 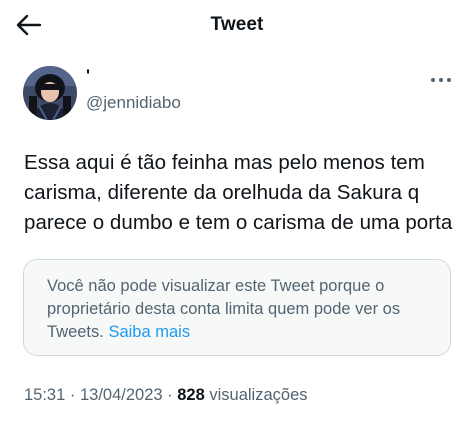 I want to click on learn-more-link: Saiba mais, so click(x=149, y=332).